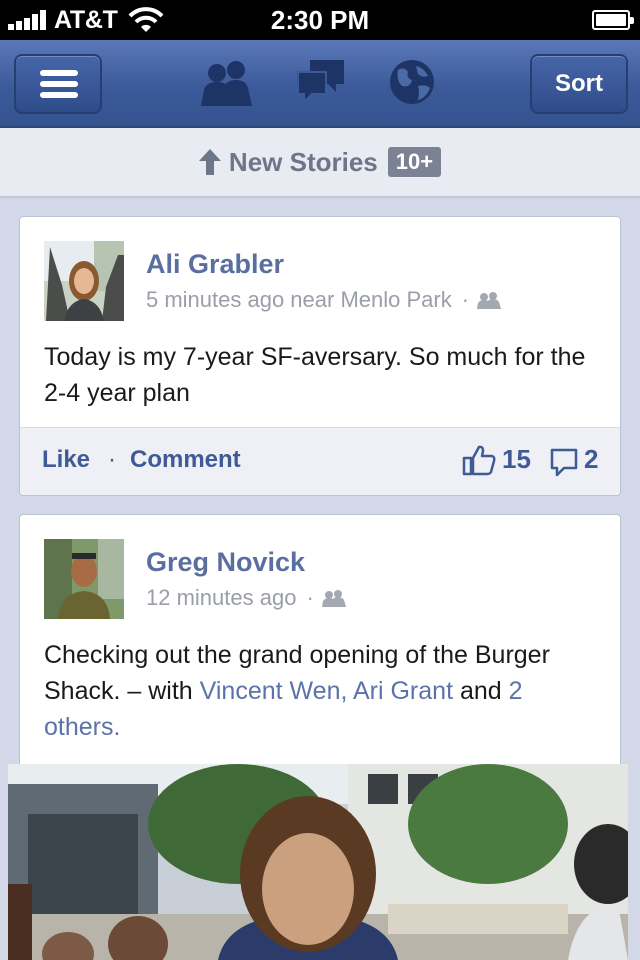 This screenshot has height=960, width=640. What do you see at coordinates (185, 460) in the screenshot?
I see `comment-button: Comment` at bounding box center [185, 460].